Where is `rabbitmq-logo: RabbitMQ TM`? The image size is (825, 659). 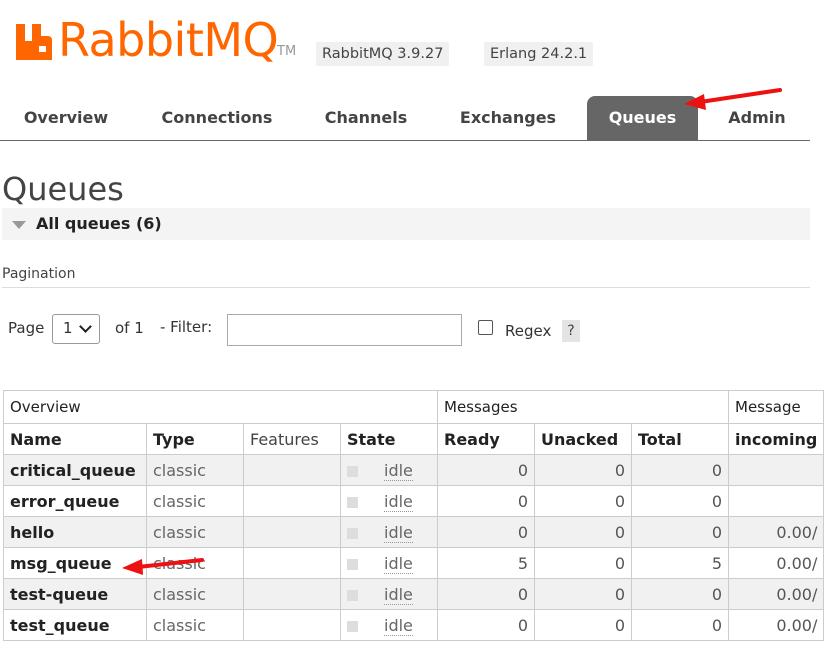 rabbitmq-logo: RabbitMQ TM is located at coordinates (159, 40).